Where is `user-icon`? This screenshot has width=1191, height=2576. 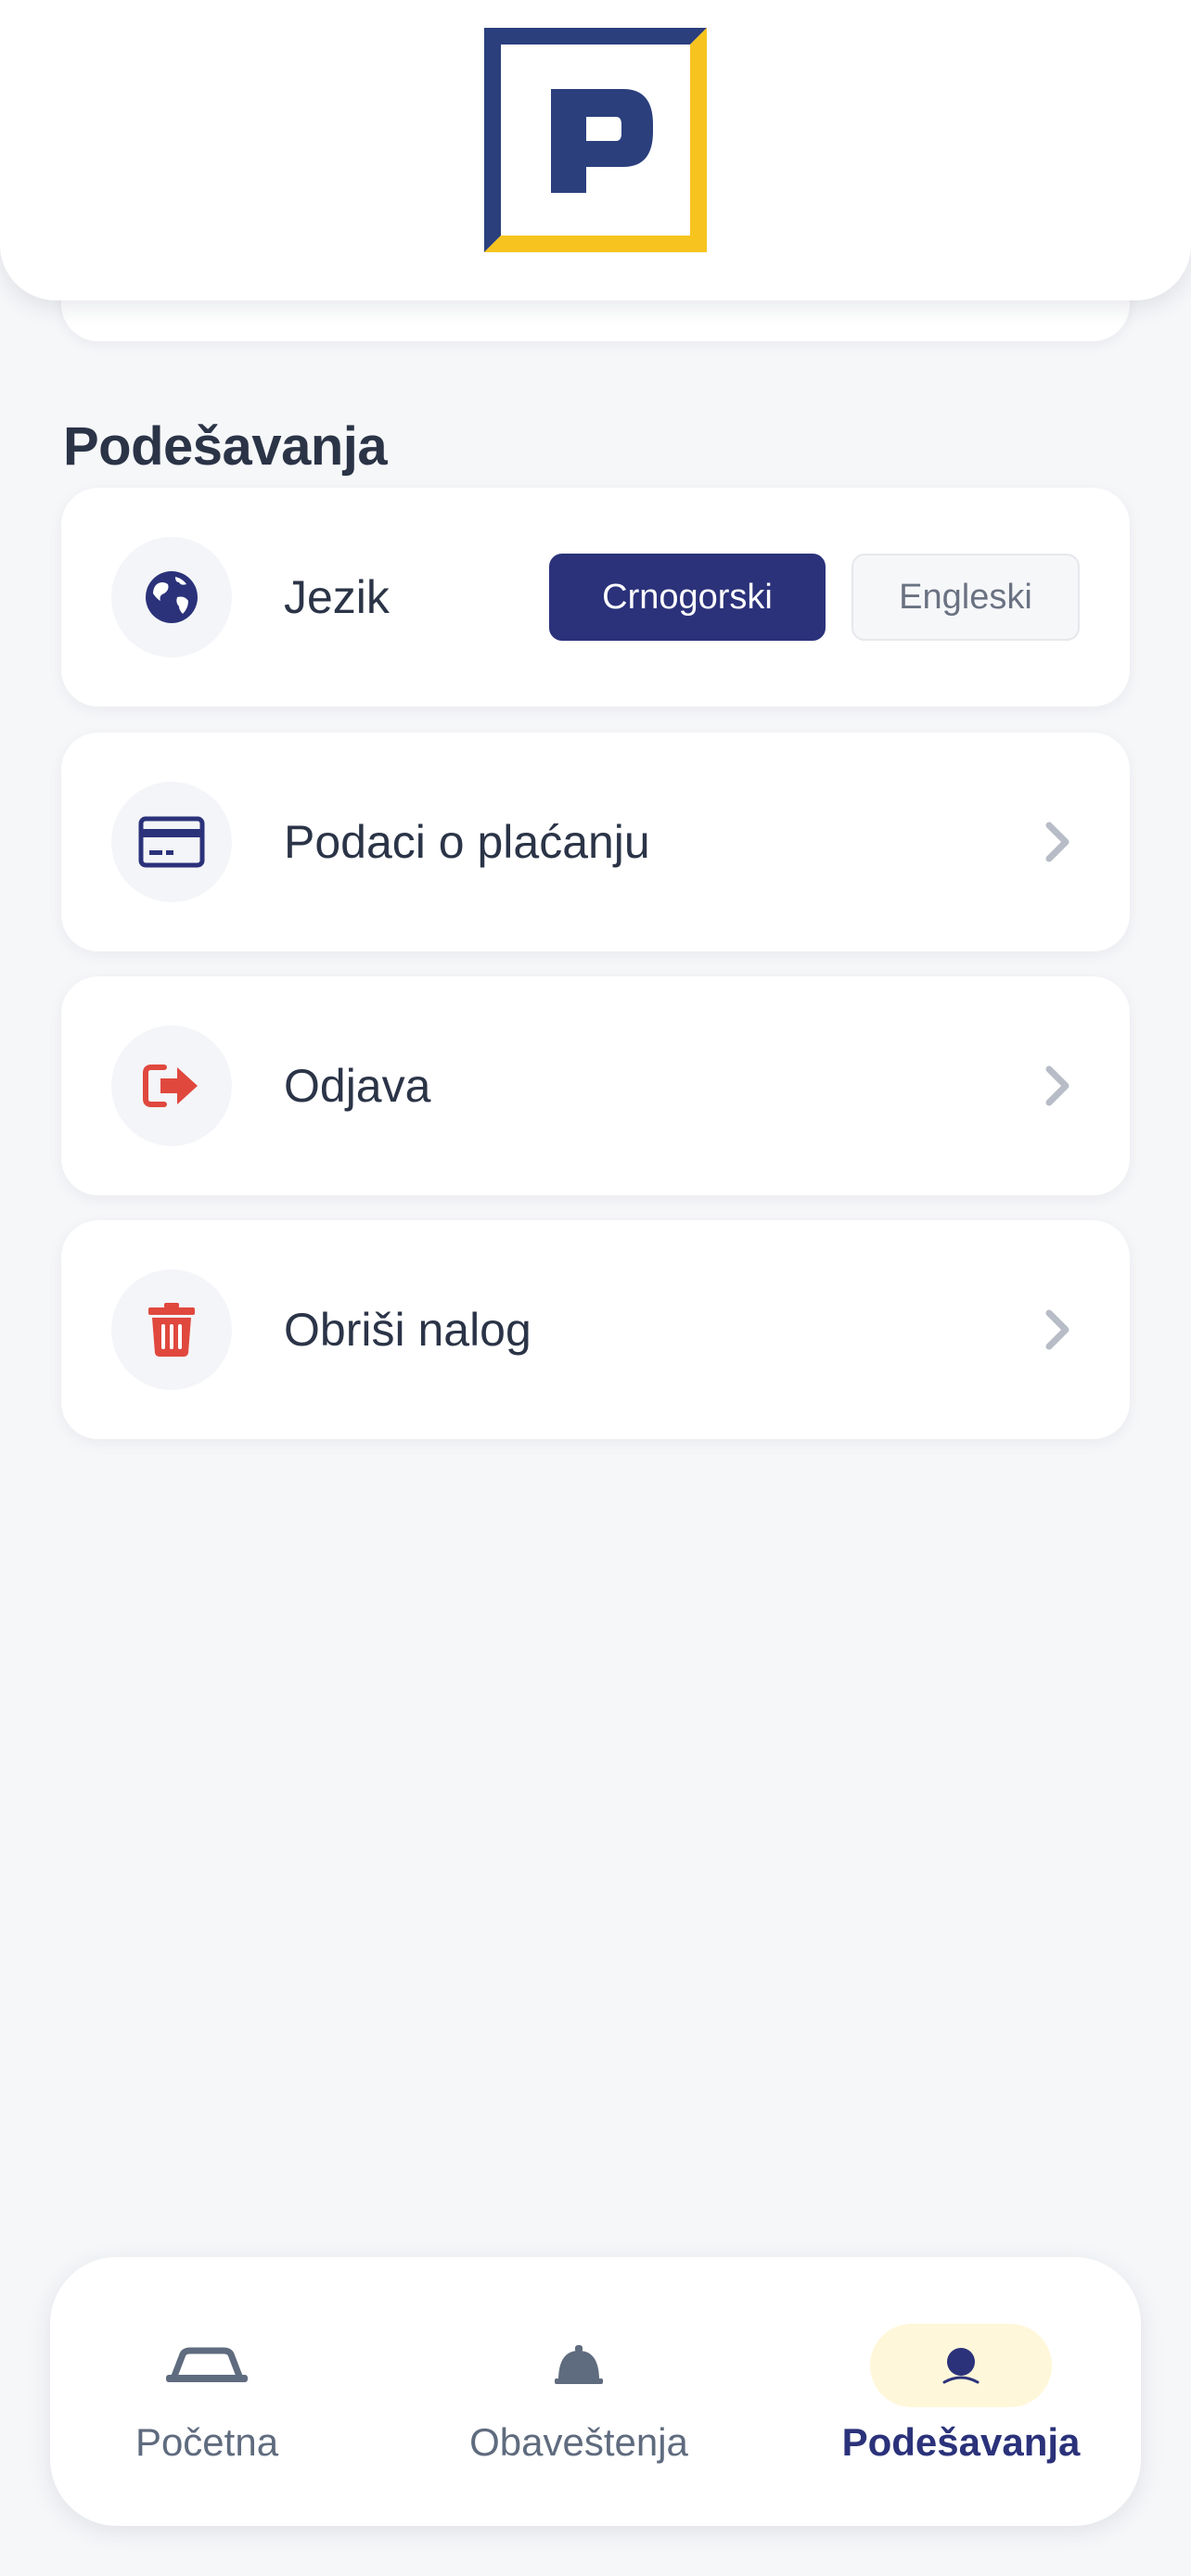 user-icon is located at coordinates (961, 2366).